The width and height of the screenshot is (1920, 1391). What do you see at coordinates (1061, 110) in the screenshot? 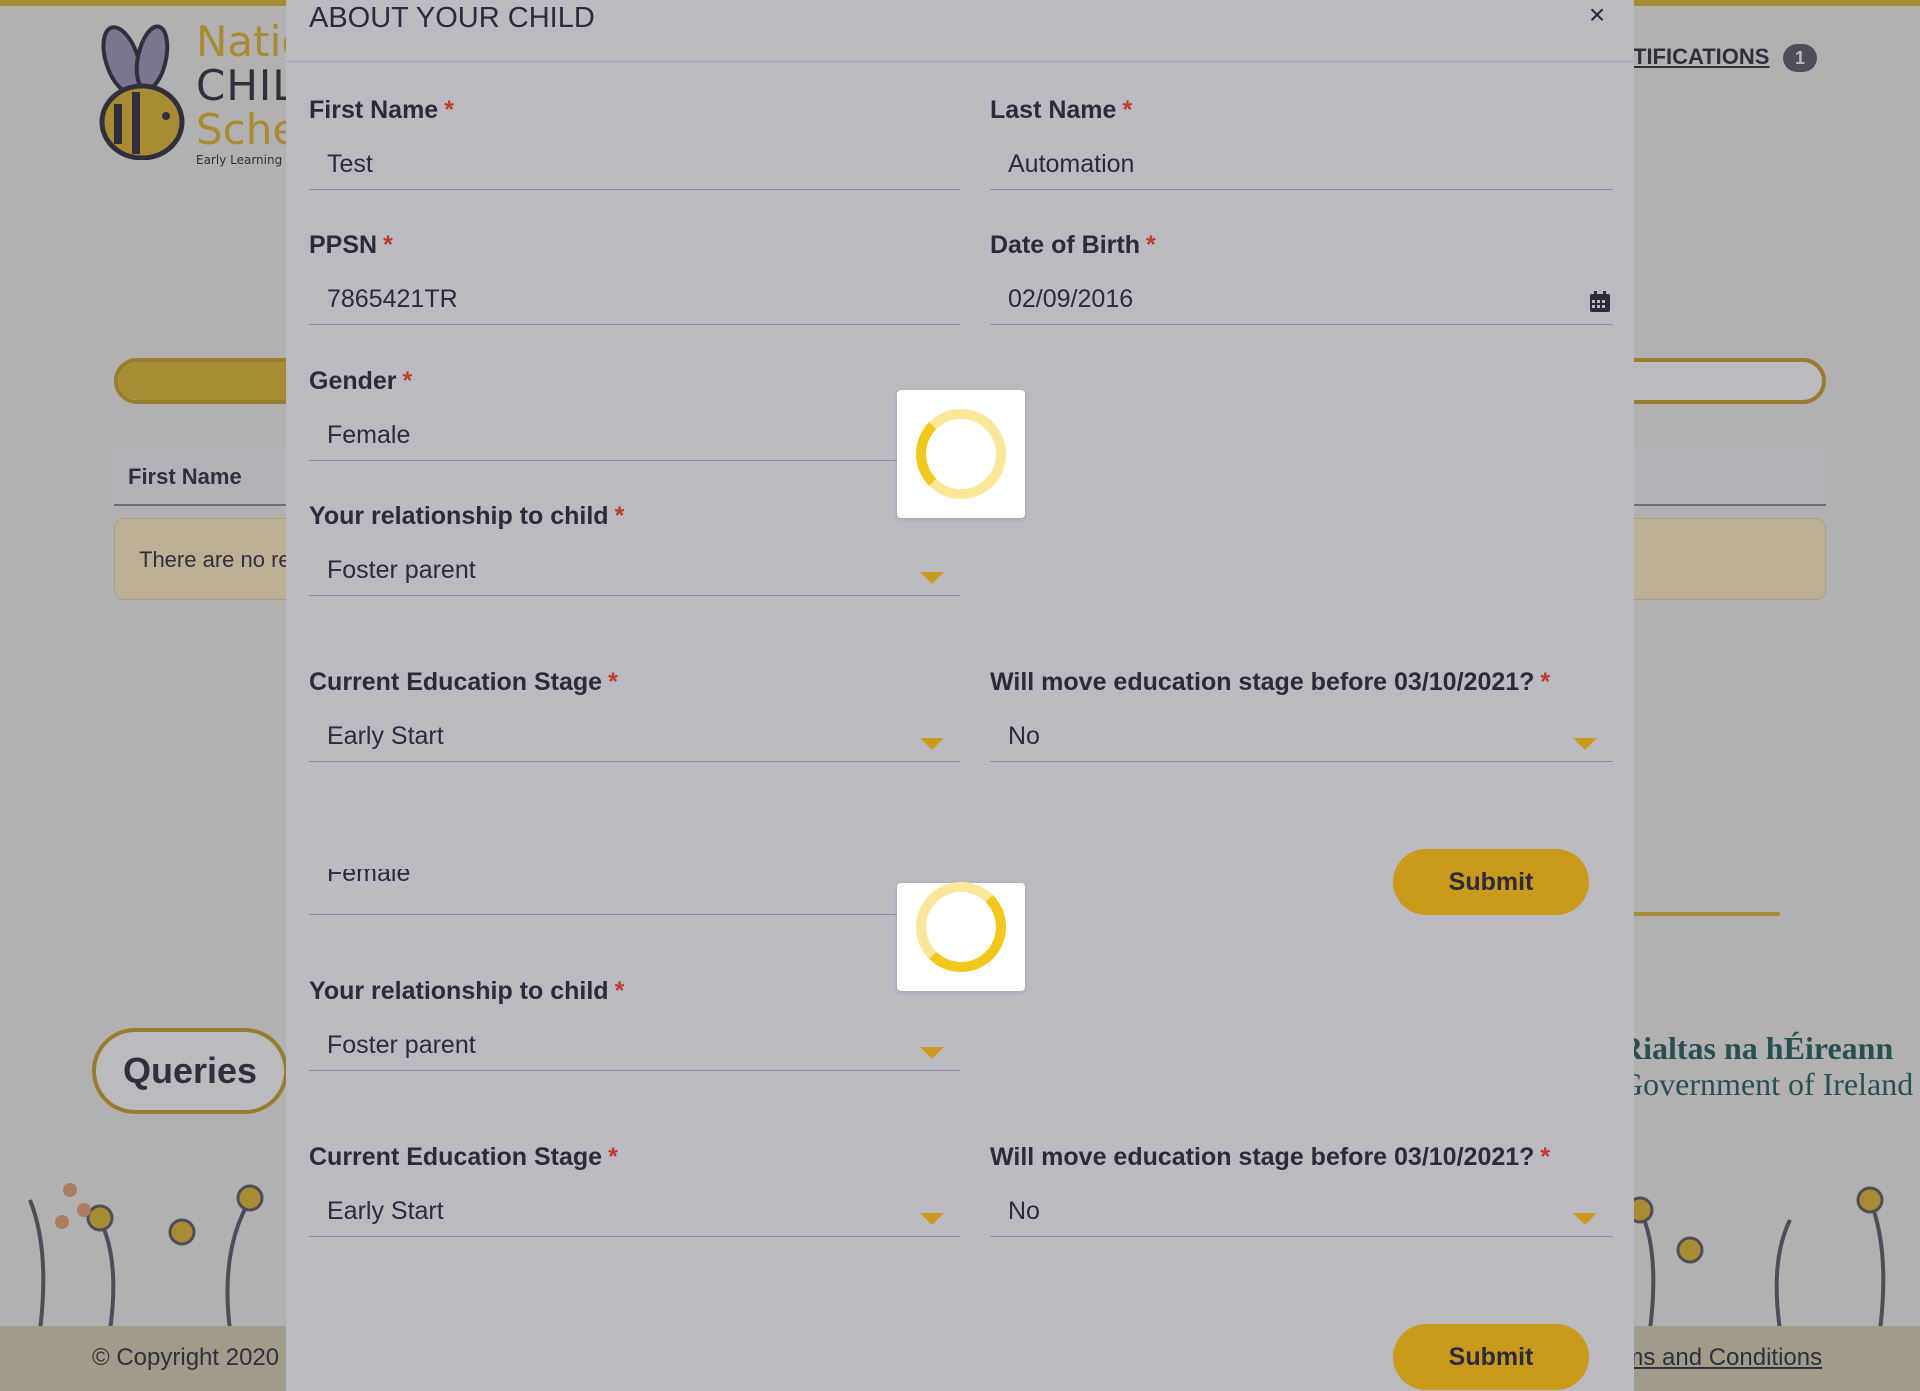
I see `last-name-label: Last Name *` at bounding box center [1061, 110].